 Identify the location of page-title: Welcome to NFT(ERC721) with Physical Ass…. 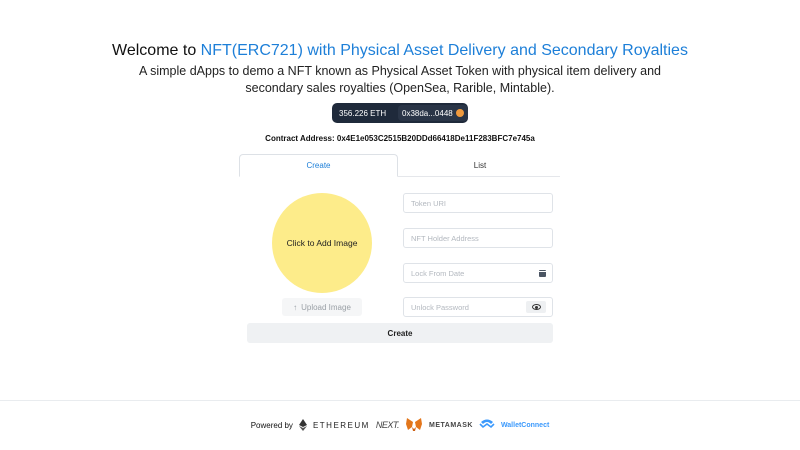
(400, 51).